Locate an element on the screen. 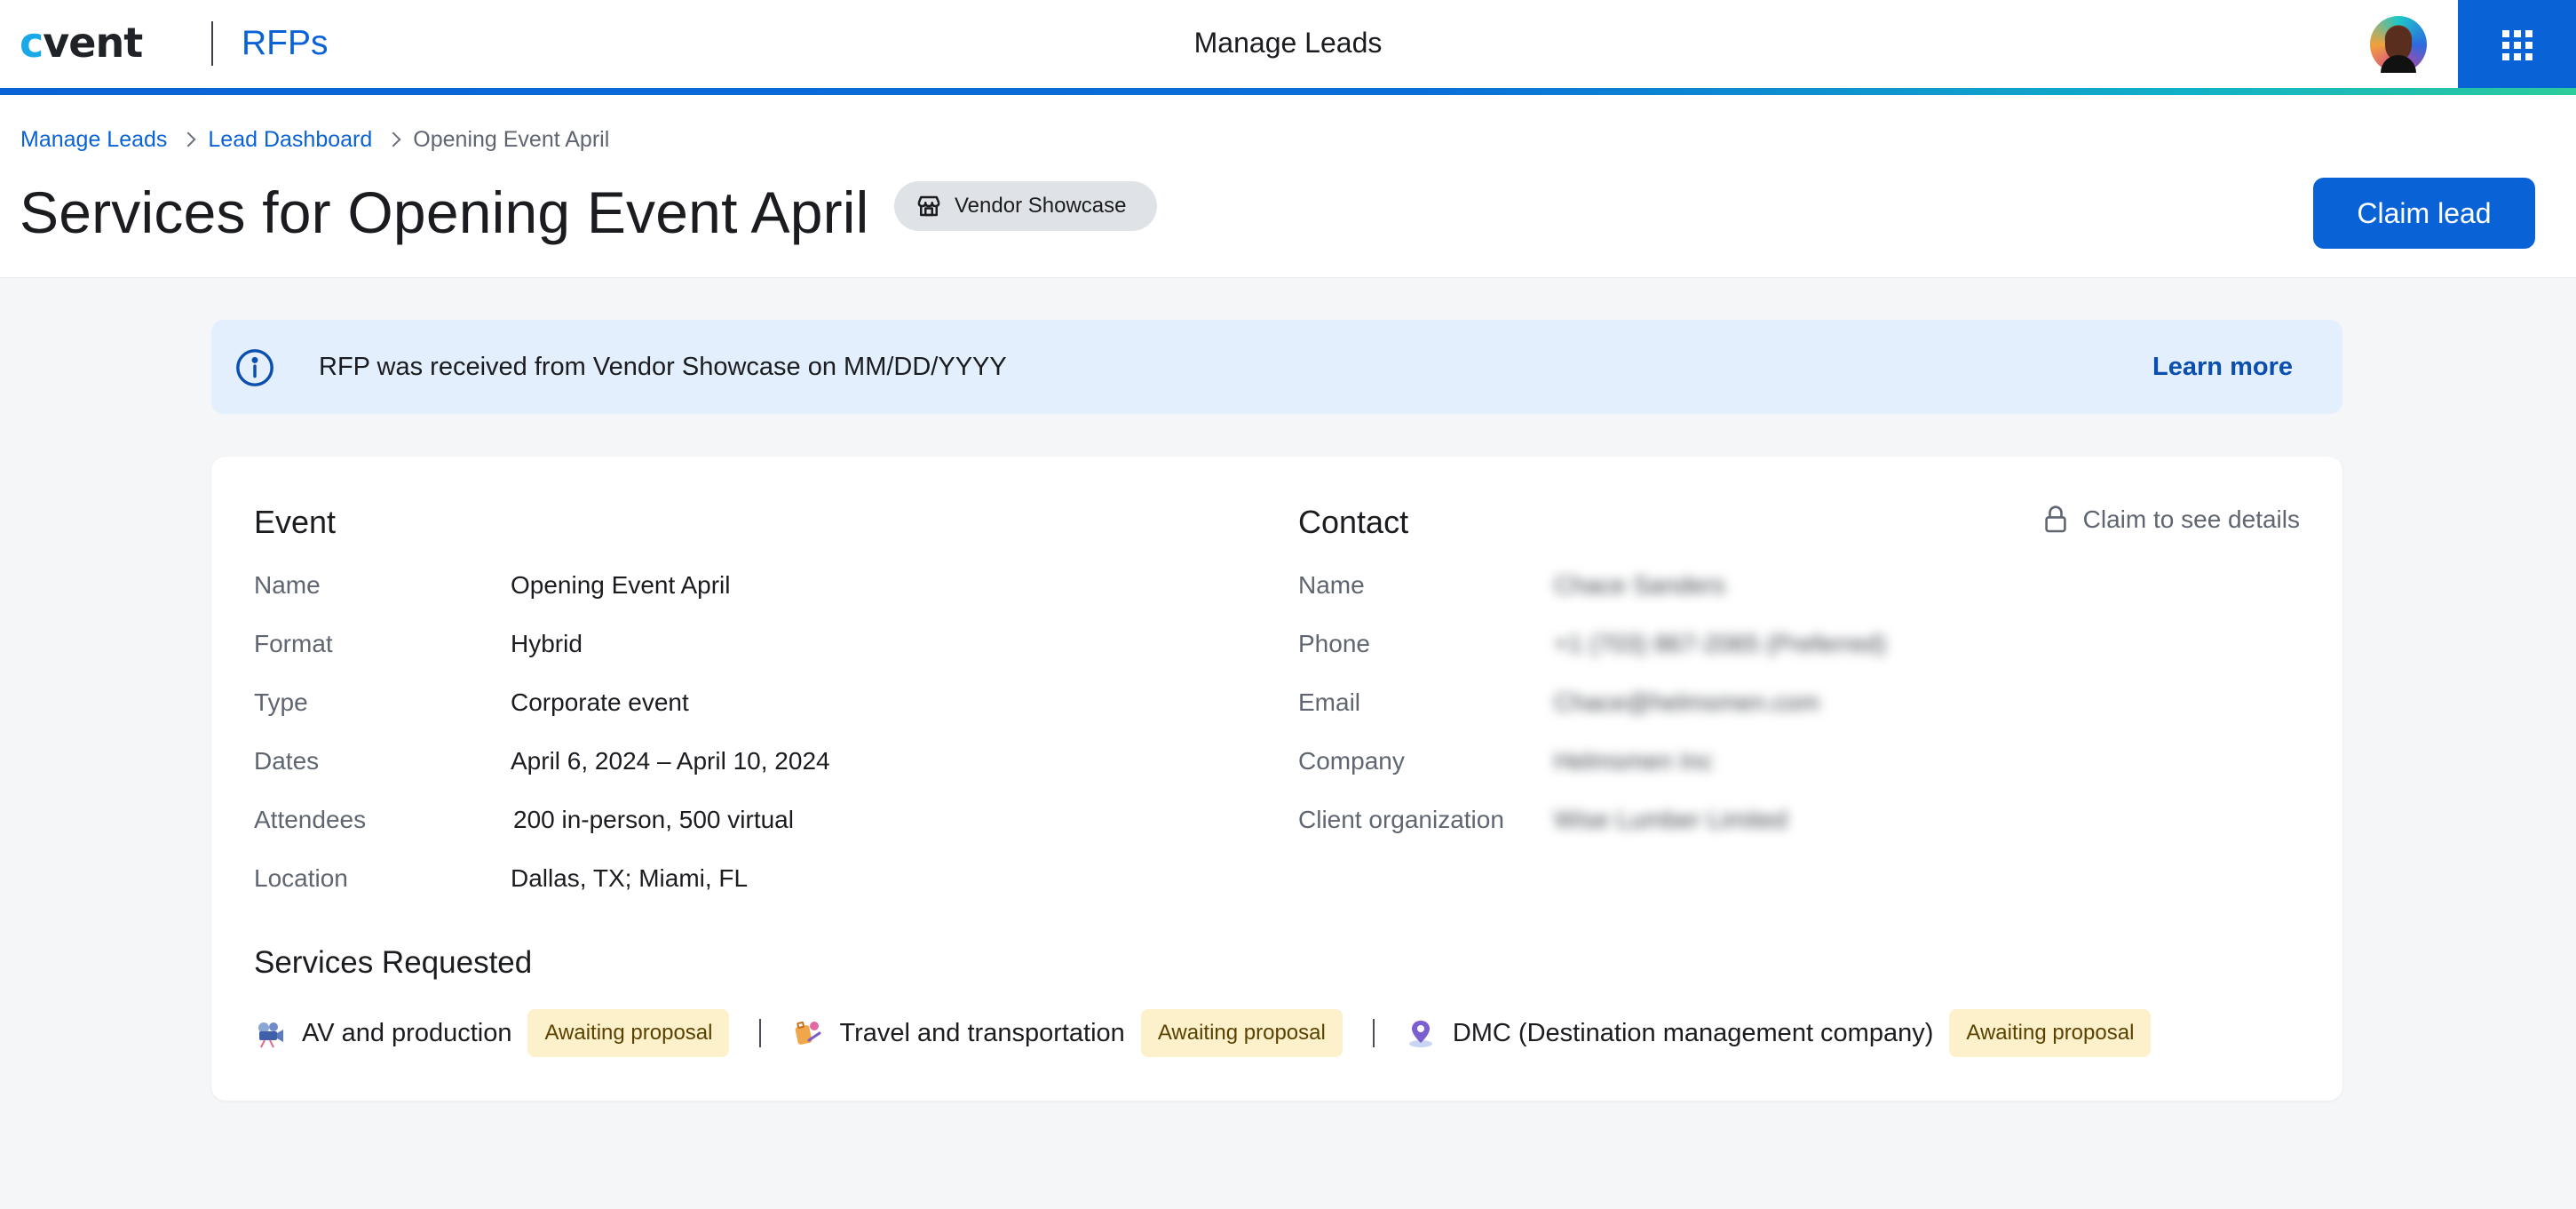 Image resolution: width=2576 pixels, height=1209 pixels. services-section-title: Services Requested is located at coordinates (394, 963).